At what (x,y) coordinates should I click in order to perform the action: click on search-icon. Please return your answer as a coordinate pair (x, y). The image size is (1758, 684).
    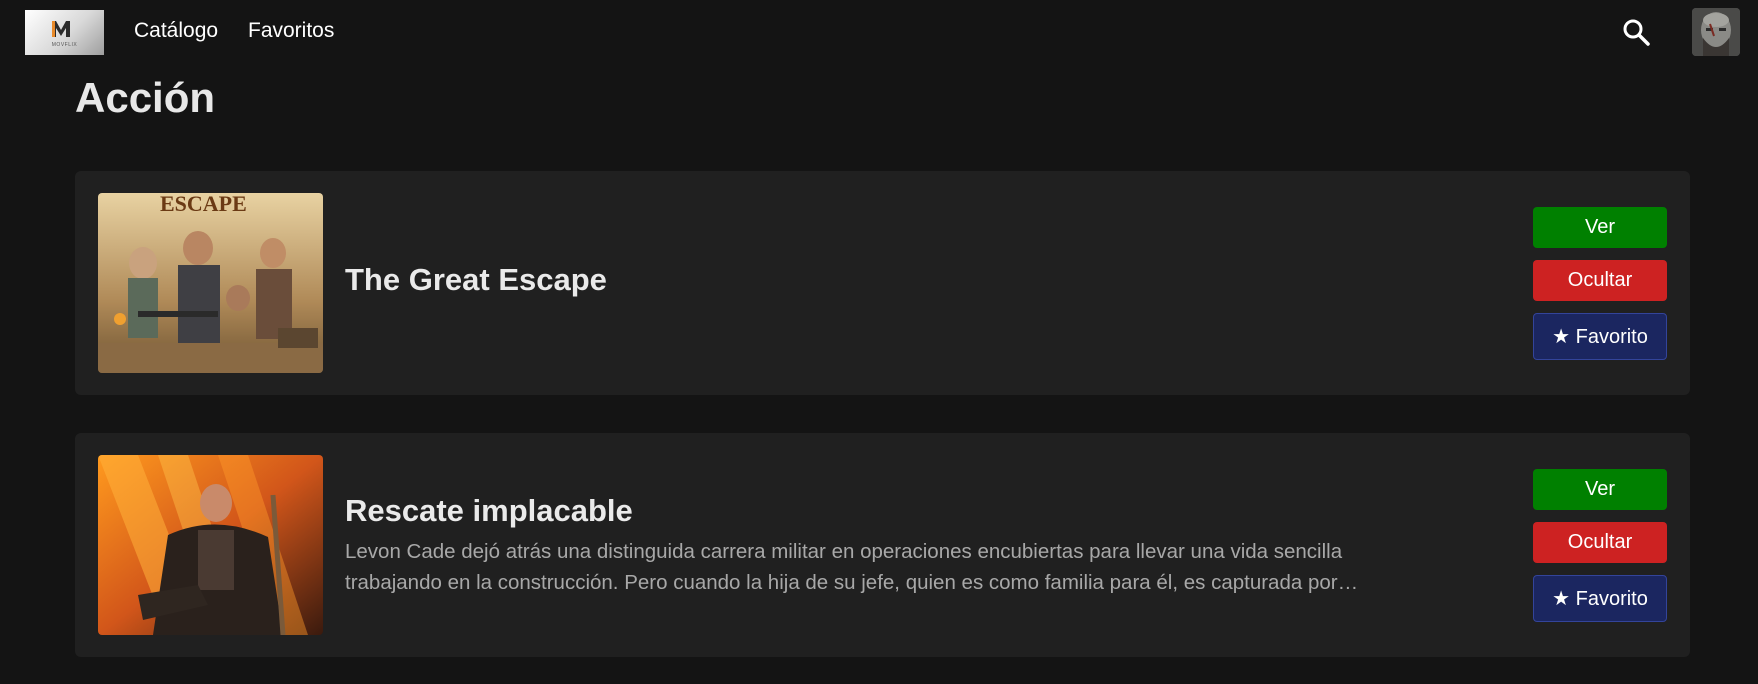
    Looking at the image, I should click on (1636, 32).